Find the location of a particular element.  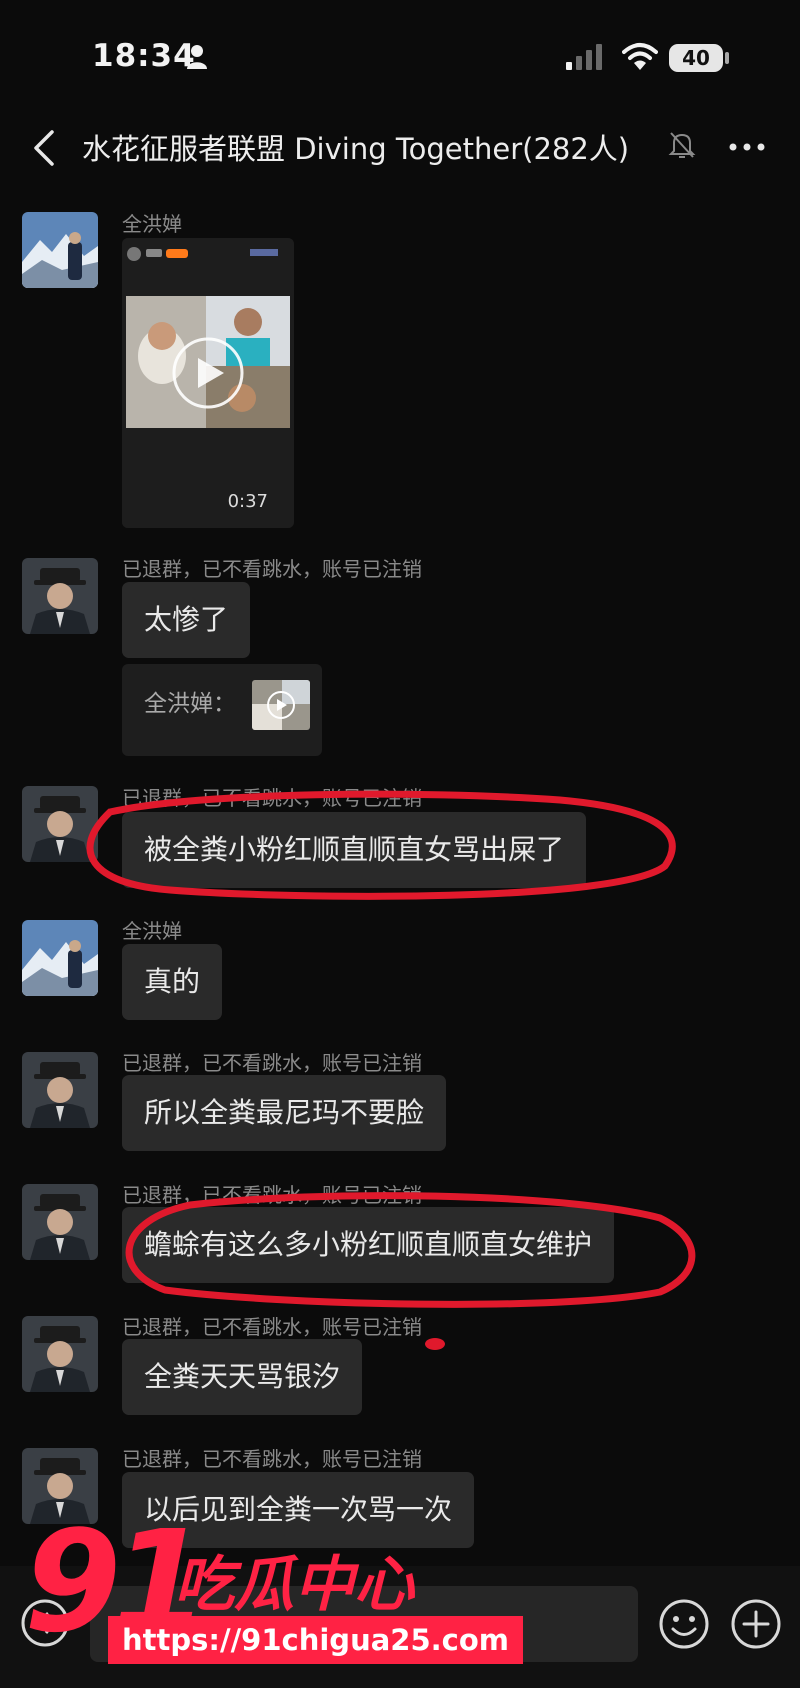

quote-sender: 全洪婵： is located at coordinates (190, 704).